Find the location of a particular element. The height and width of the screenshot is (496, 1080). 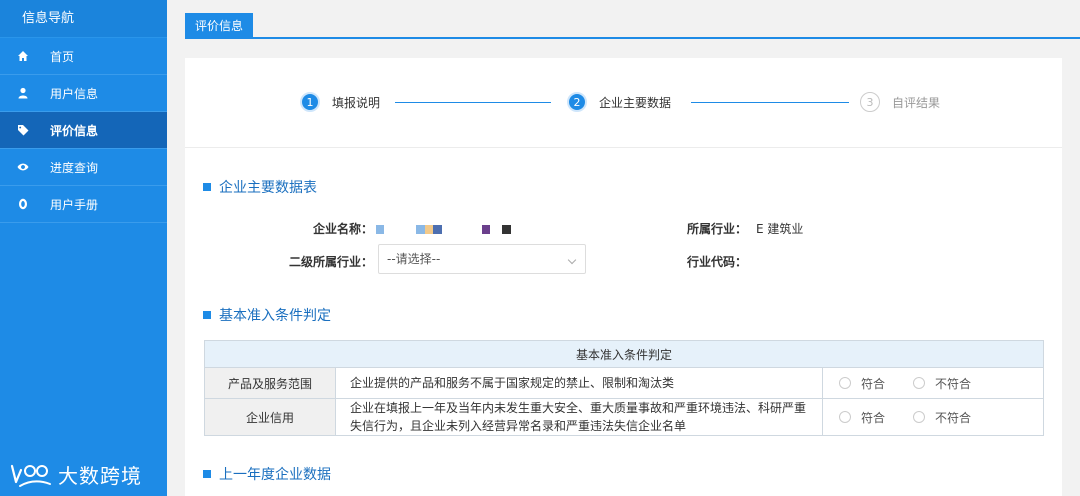

company-name-label: 企业名称： is located at coordinates (342, 229).